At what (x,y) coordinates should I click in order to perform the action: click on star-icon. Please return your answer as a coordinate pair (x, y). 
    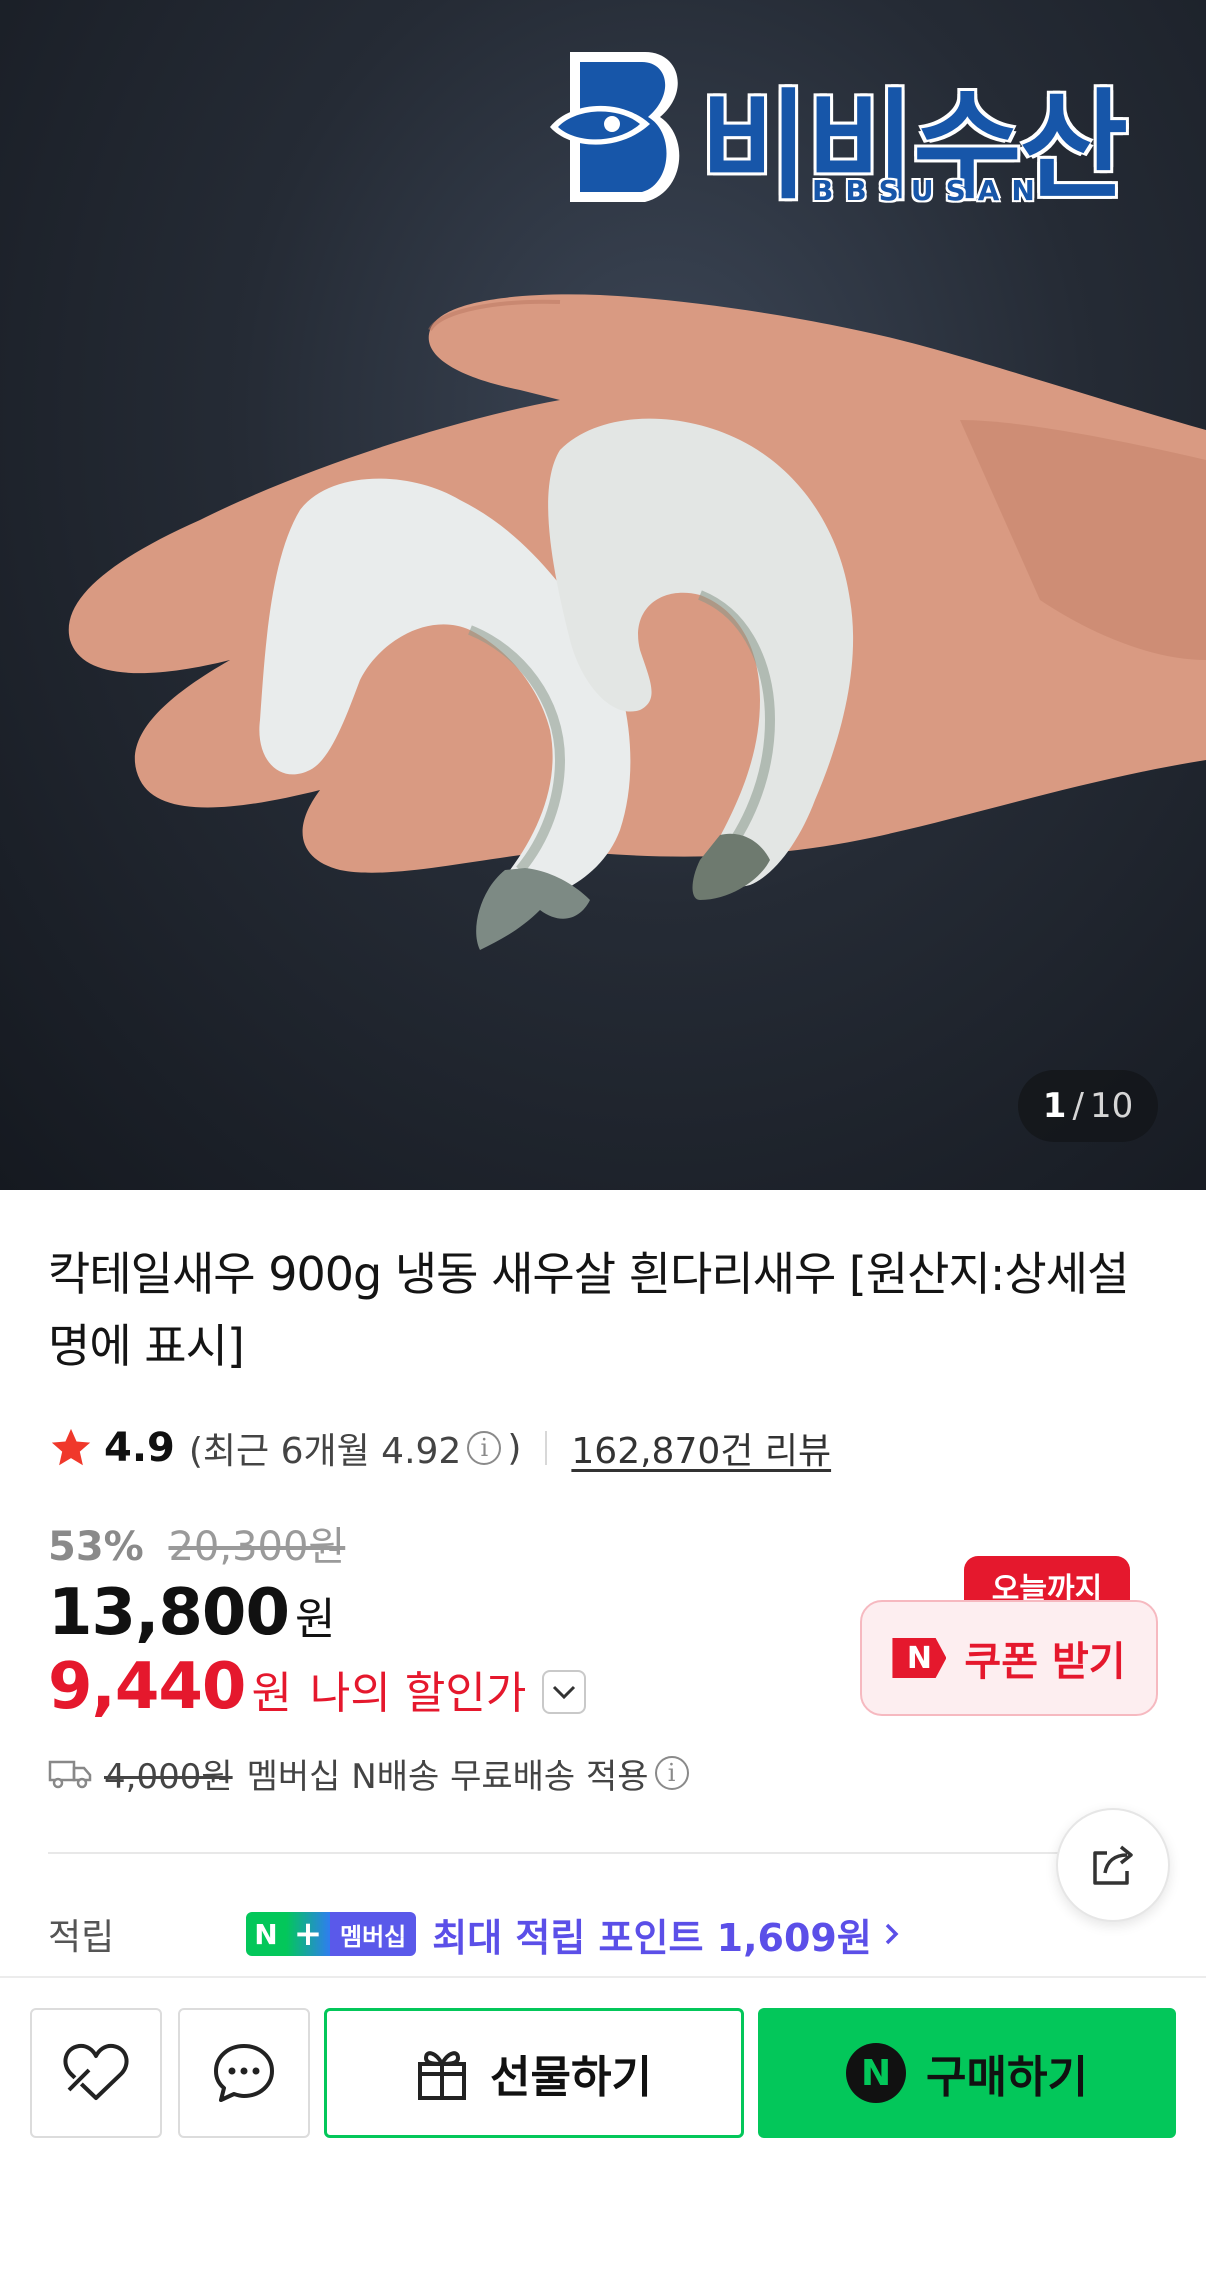
    Looking at the image, I should click on (71, 1447).